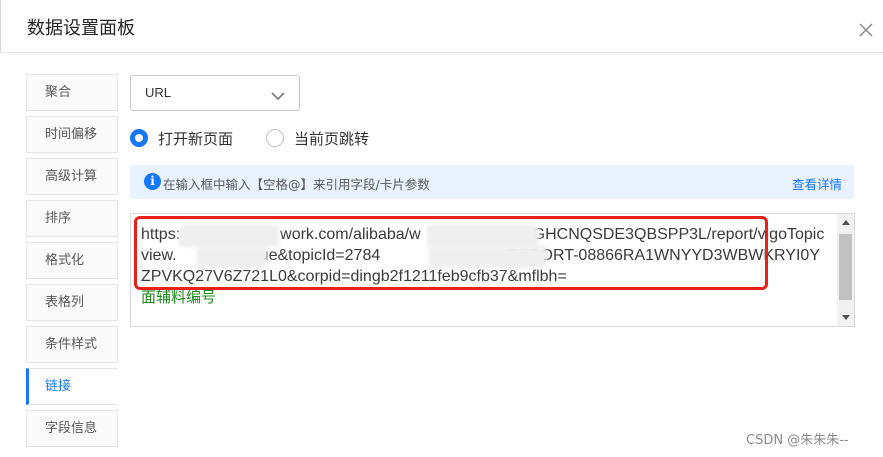 Image resolution: width=883 pixels, height=457 pixels. What do you see at coordinates (139, 138) in the screenshot?
I see `radio-checked-icon` at bounding box center [139, 138].